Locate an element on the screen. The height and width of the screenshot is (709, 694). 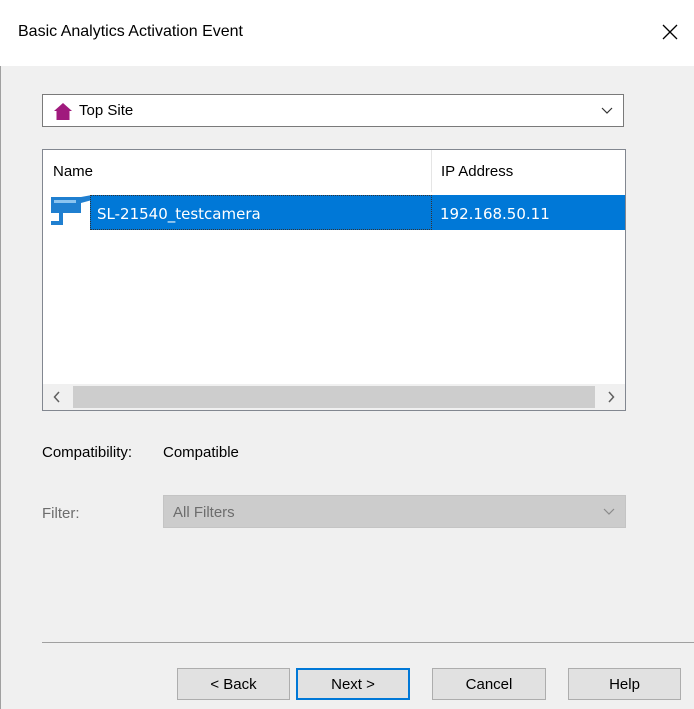
column-header-name: Name is located at coordinates (237, 171).